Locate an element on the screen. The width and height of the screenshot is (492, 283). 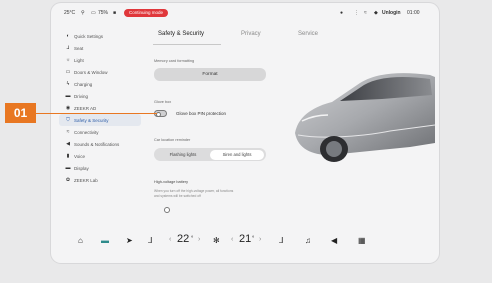
tab-privacy: Privacy is located at coordinates (251, 34).